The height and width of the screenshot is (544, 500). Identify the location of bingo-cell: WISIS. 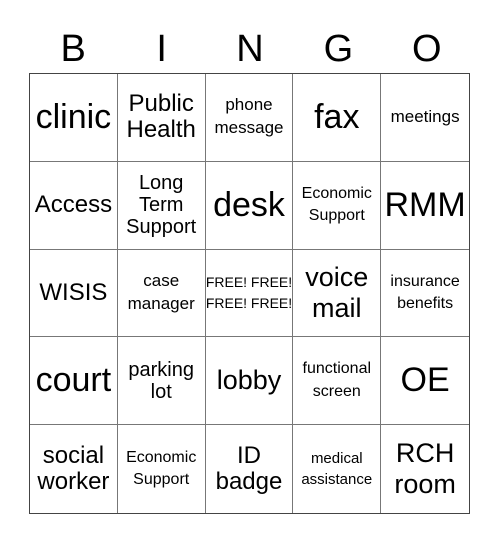
(74, 293).